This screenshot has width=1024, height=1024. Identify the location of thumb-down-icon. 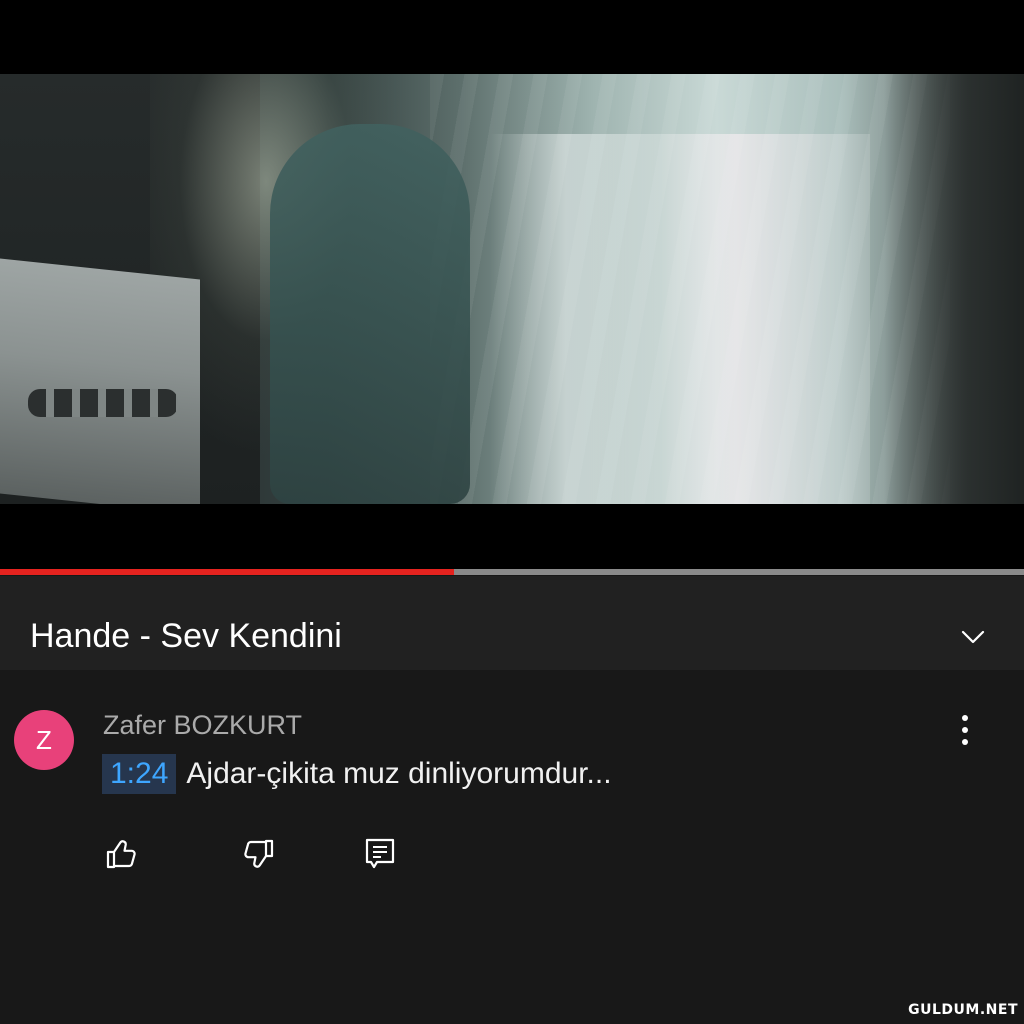
(259, 853).